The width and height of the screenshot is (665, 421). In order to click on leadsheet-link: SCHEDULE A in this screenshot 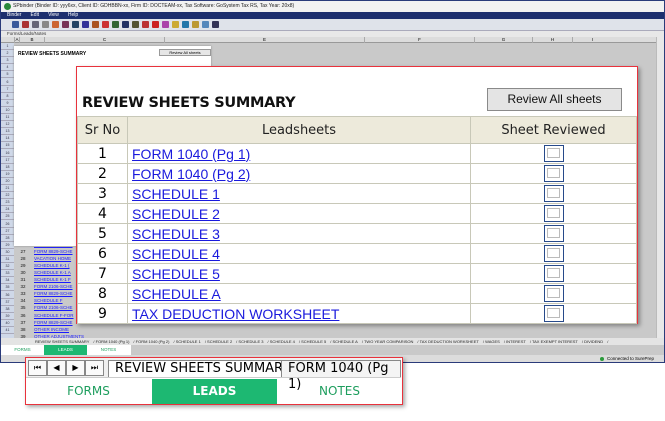, I will do `click(299, 293)`.